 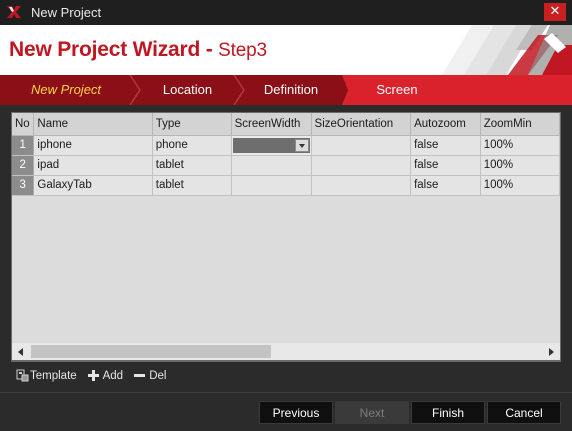 I want to click on add-label: Add, so click(x=113, y=376).